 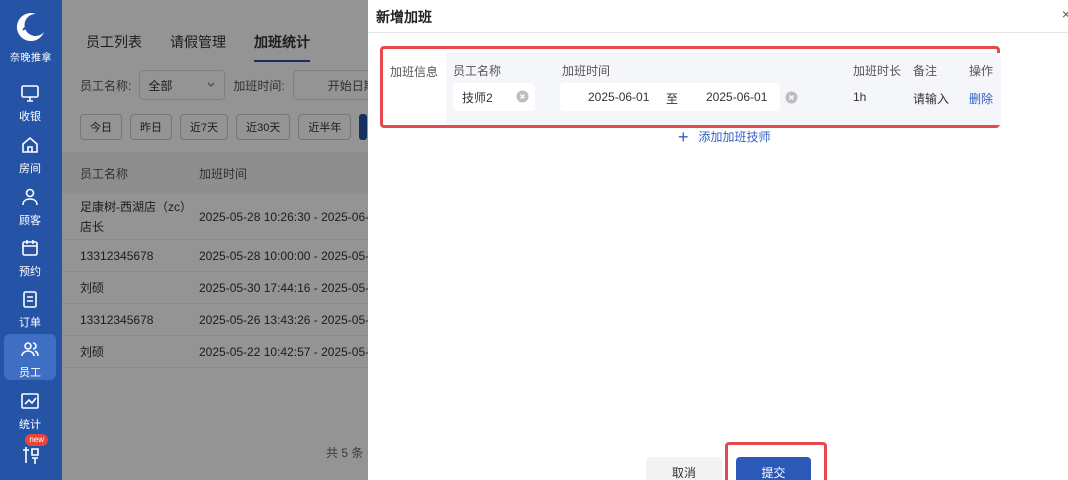 I want to click on sidebar-item-orders: 订单, so click(x=30, y=307).